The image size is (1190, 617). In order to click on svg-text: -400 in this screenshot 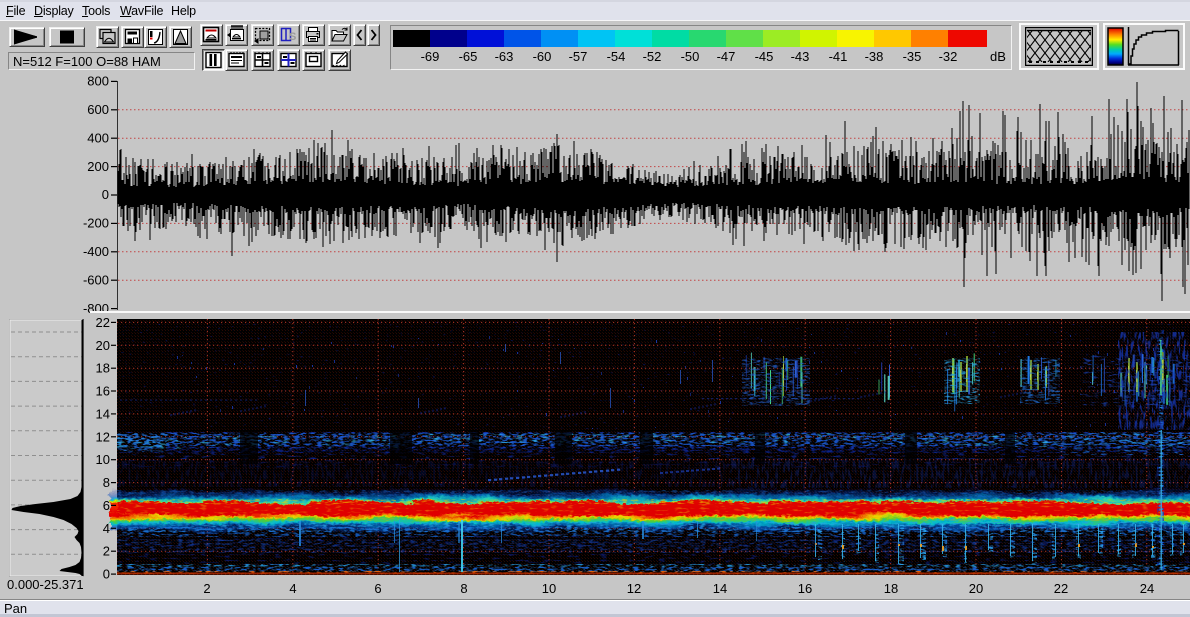, I will do `click(96, 251)`.